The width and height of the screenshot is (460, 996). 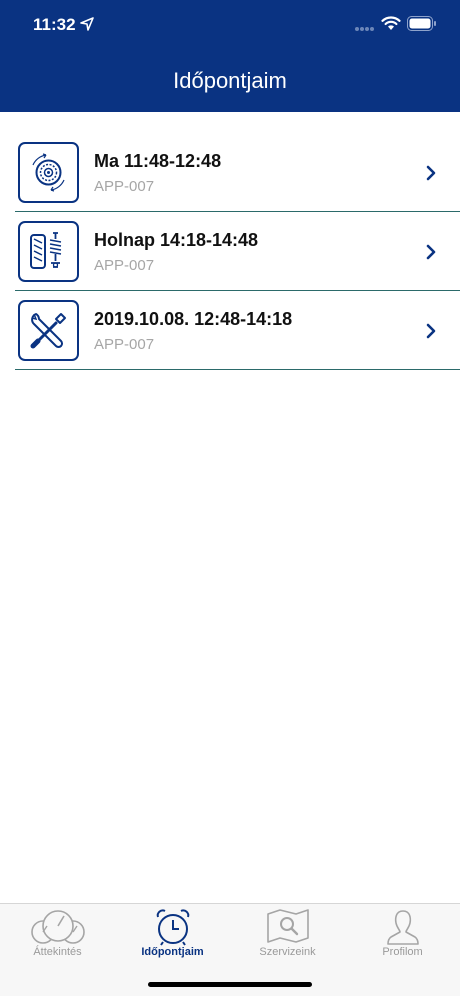 I want to click on tab-profilom: Profilom, so click(x=402, y=936).